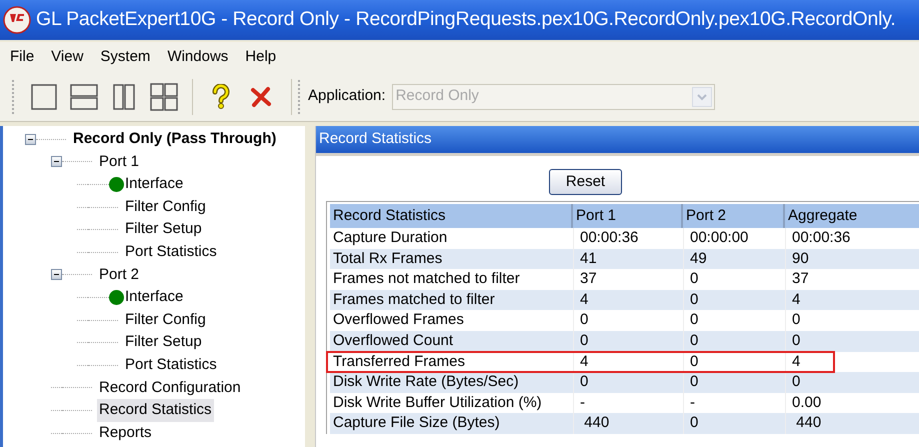  I want to click on tree-item: Port 1, so click(119, 162).